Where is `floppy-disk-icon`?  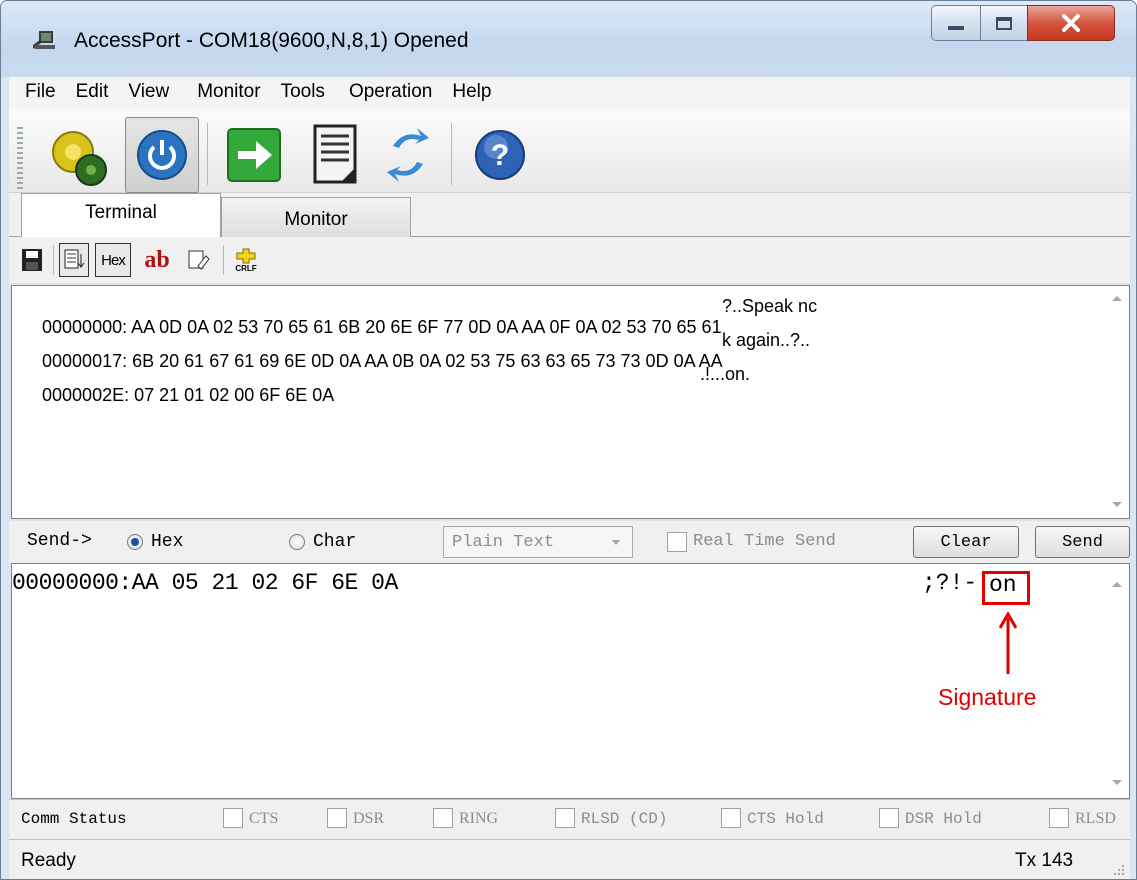 floppy-disk-icon is located at coordinates (32, 260).